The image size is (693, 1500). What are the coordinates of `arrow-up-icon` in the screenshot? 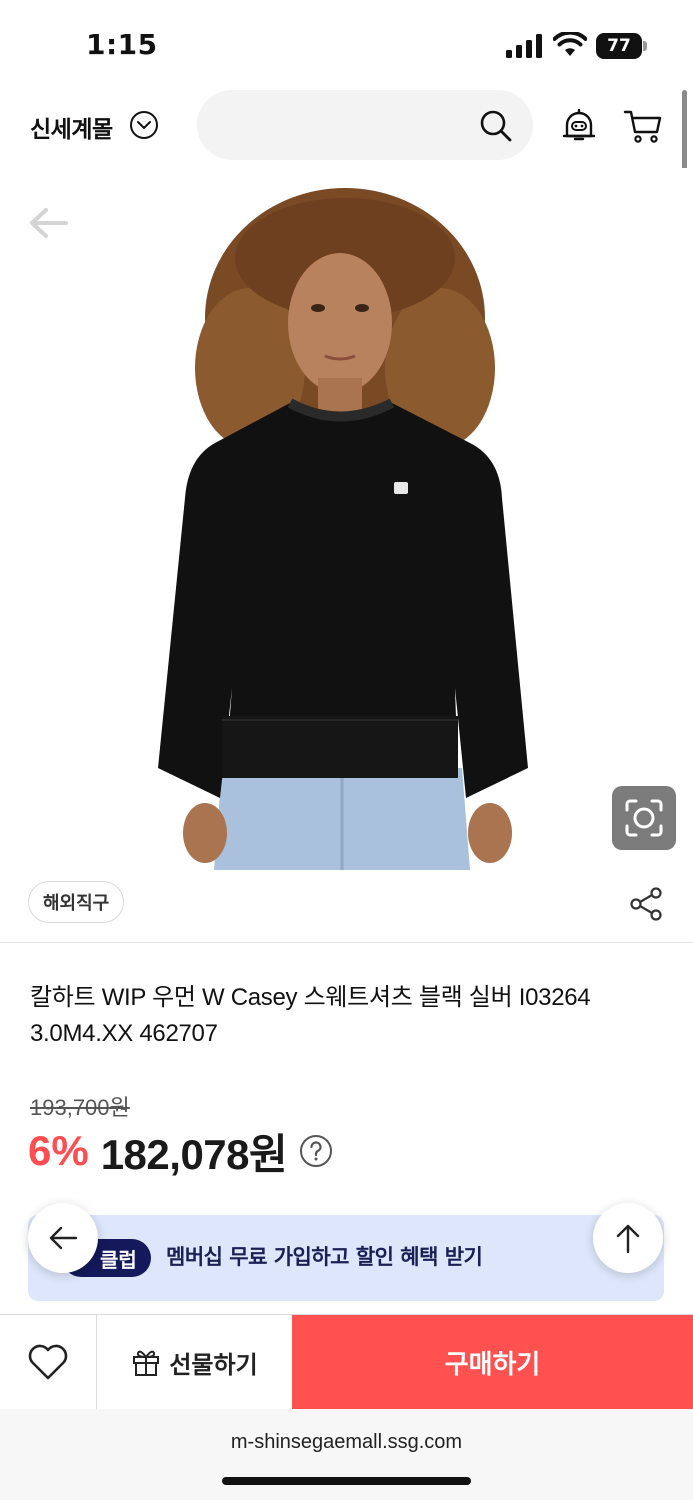 It's located at (628, 1239).